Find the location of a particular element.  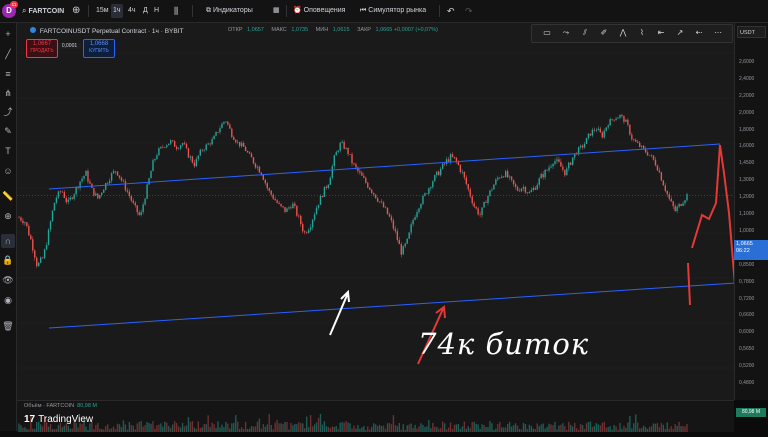

zoom-in-icon: ⊕ is located at coordinates (8, 216).